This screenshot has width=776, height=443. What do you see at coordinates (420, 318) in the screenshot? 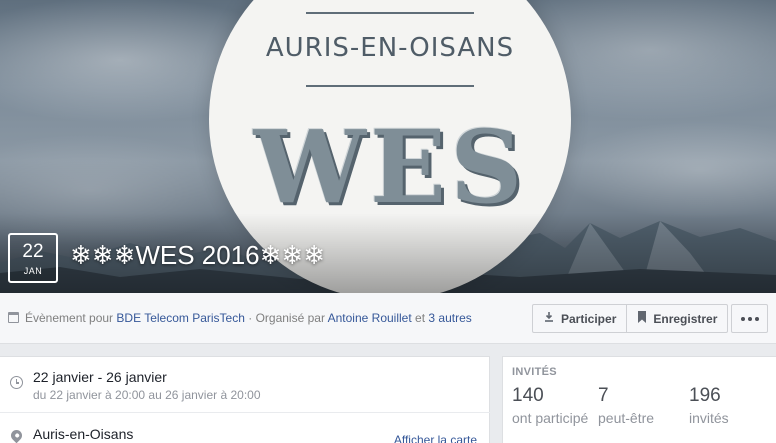
I see `and-label: et` at bounding box center [420, 318].